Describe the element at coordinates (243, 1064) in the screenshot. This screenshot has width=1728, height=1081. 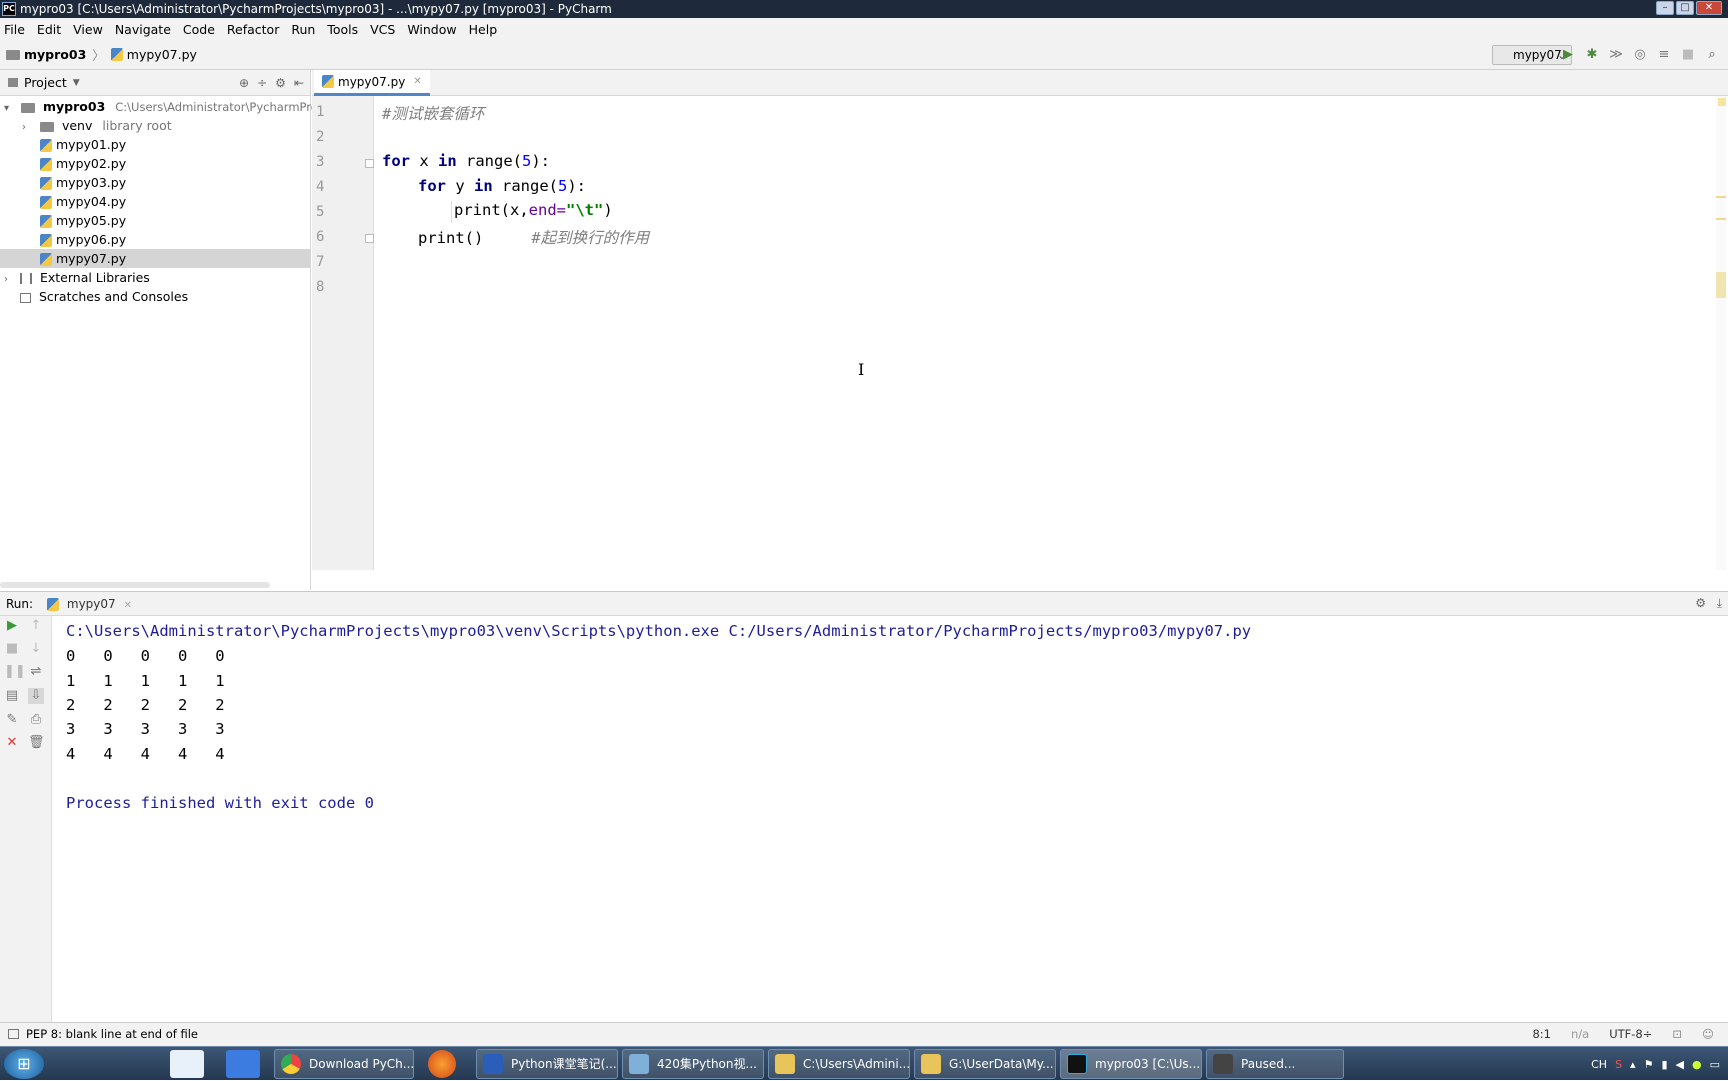
I see `feishu-icon` at that location.